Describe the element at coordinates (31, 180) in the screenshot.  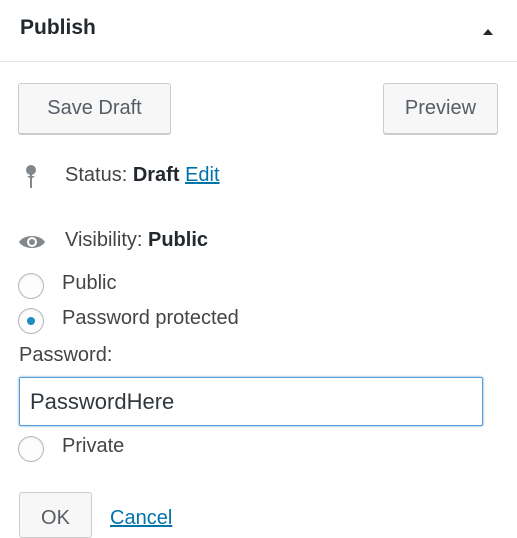
I see `pin-icon` at that location.